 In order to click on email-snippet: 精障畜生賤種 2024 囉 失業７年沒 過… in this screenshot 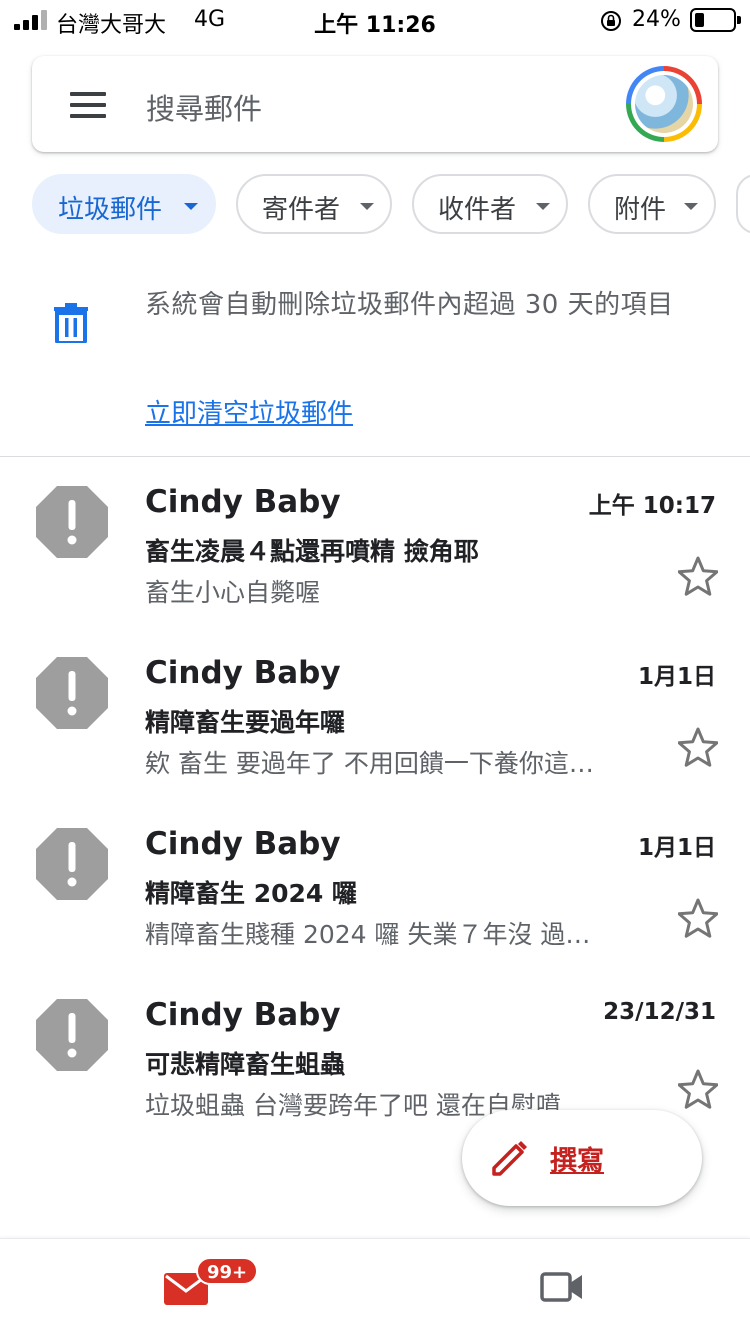, I will do `click(368, 934)`.